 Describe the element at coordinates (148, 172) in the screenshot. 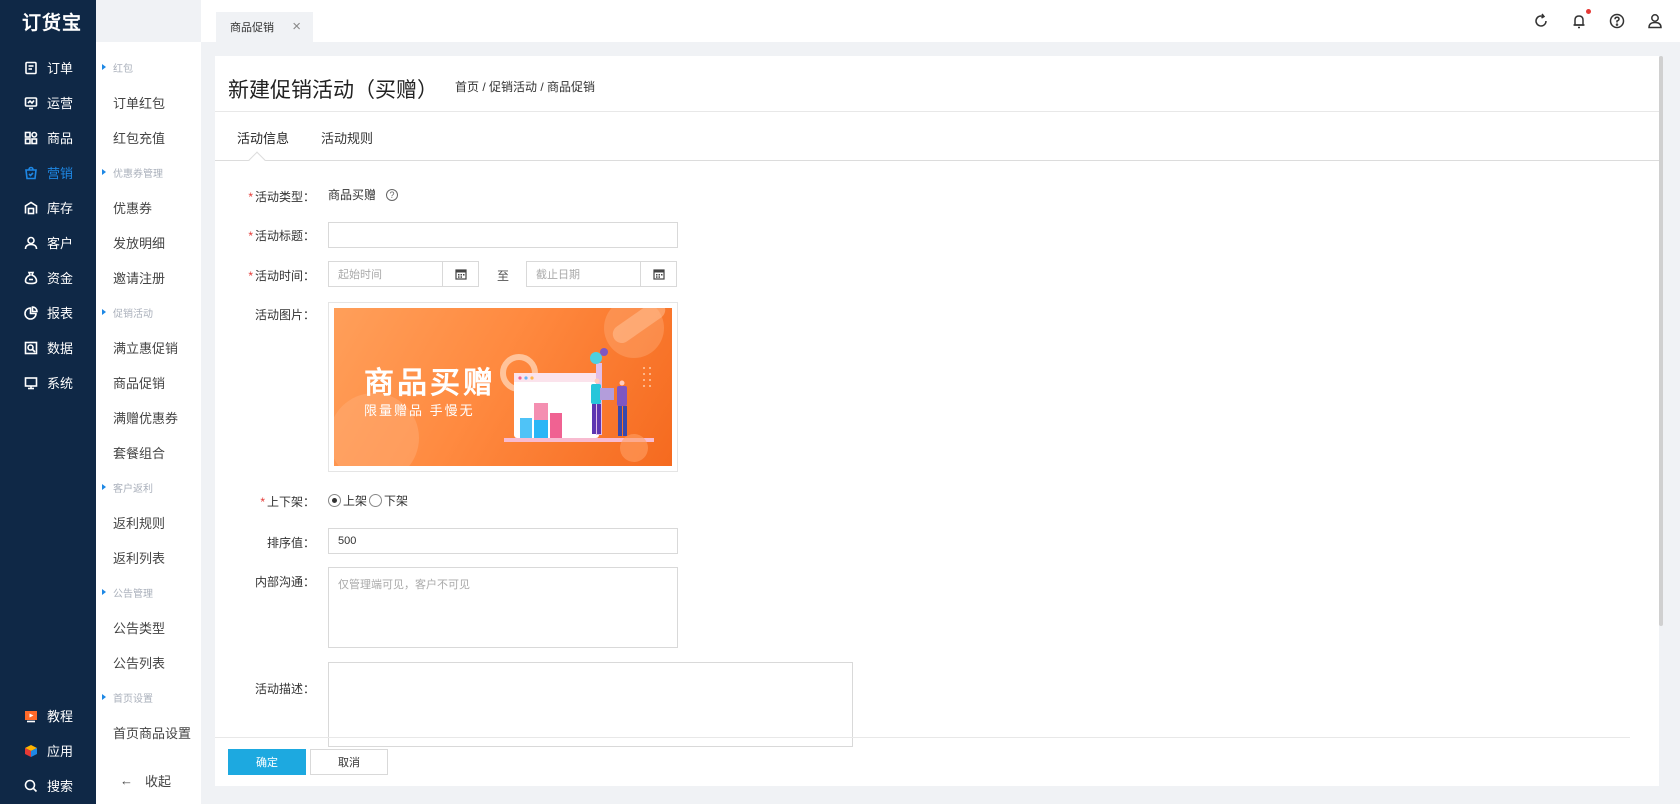

I see `sub-group-head: 优惠券管理` at that location.